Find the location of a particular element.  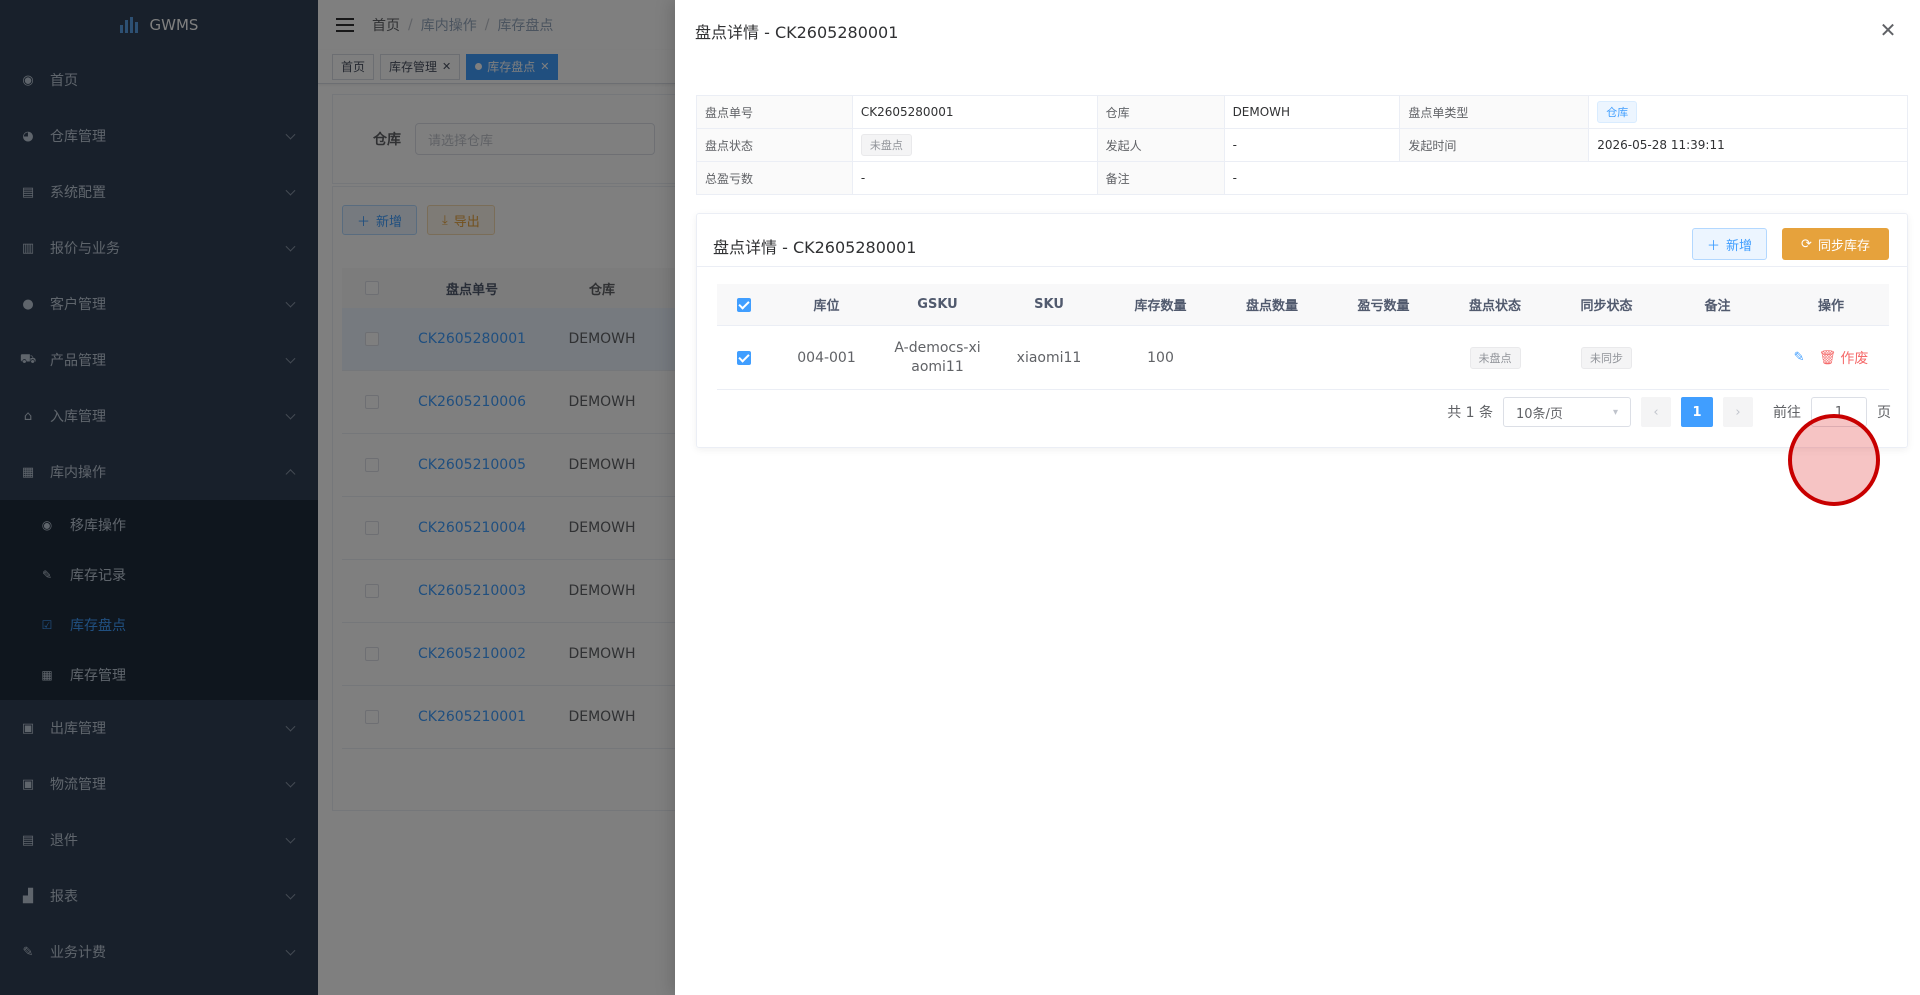

info-row: 总盈亏数 - 备注 - is located at coordinates (1302, 178).